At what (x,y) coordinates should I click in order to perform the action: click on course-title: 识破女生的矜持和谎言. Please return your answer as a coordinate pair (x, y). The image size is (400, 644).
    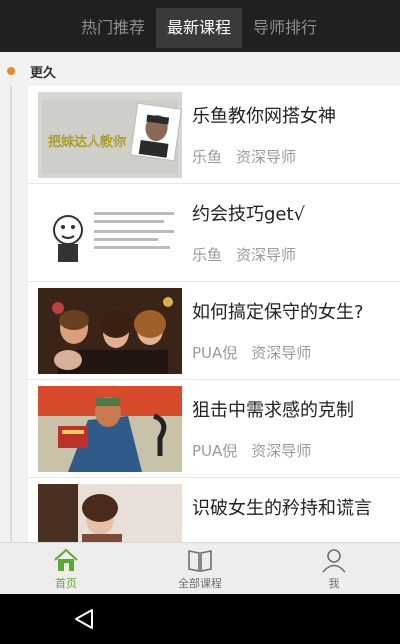
    Looking at the image, I should click on (282, 508).